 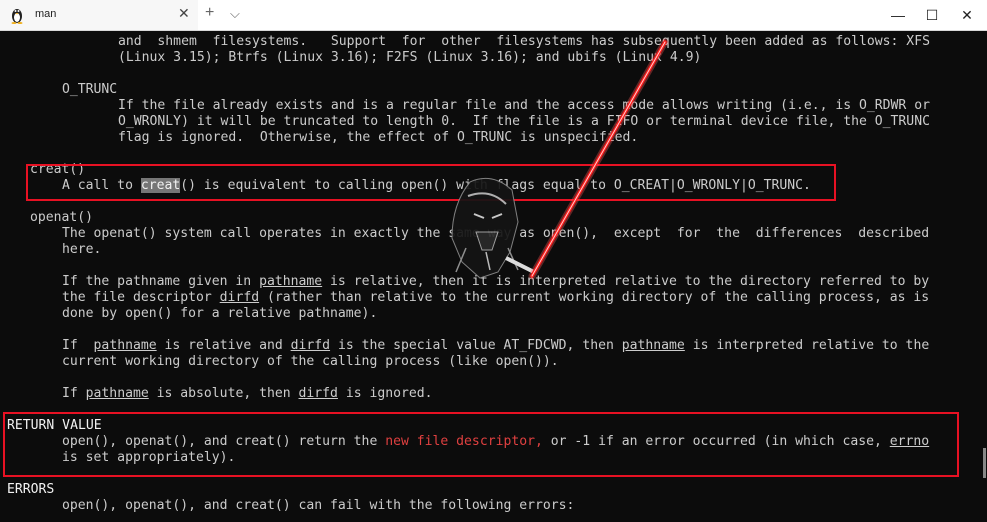 What do you see at coordinates (560, 159) in the screenshot?
I see `darth-vader-lightsaber-overlay` at bounding box center [560, 159].